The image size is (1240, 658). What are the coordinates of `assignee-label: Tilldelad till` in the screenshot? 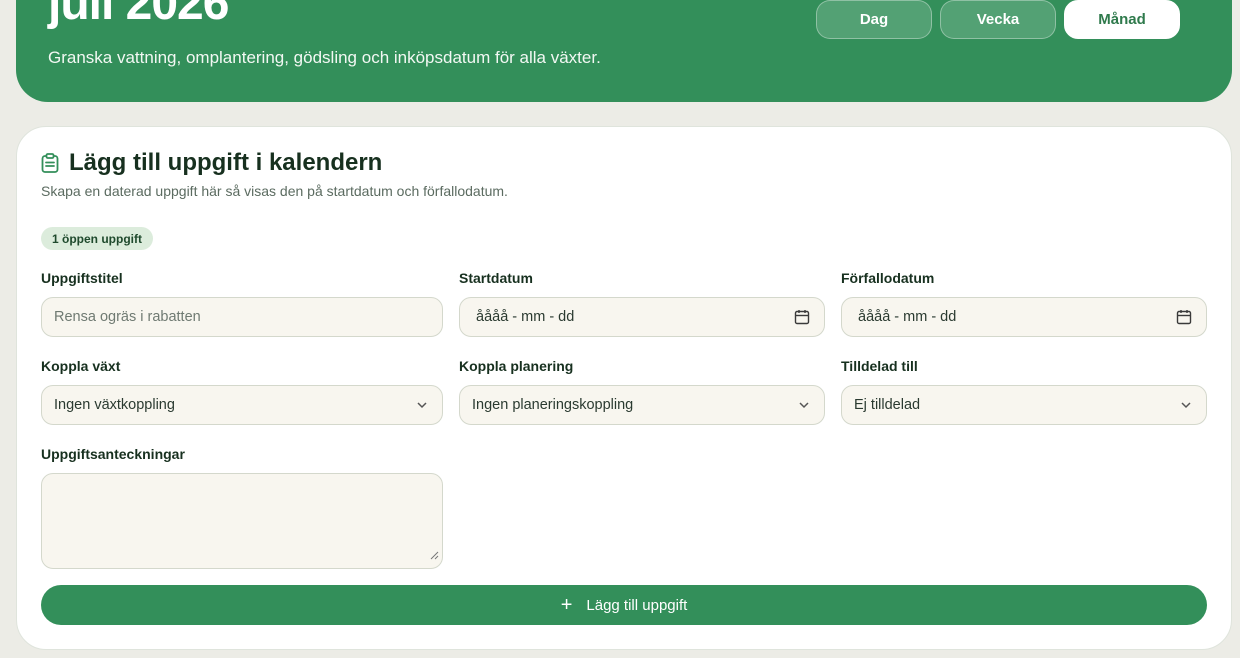 It's located at (879, 366).